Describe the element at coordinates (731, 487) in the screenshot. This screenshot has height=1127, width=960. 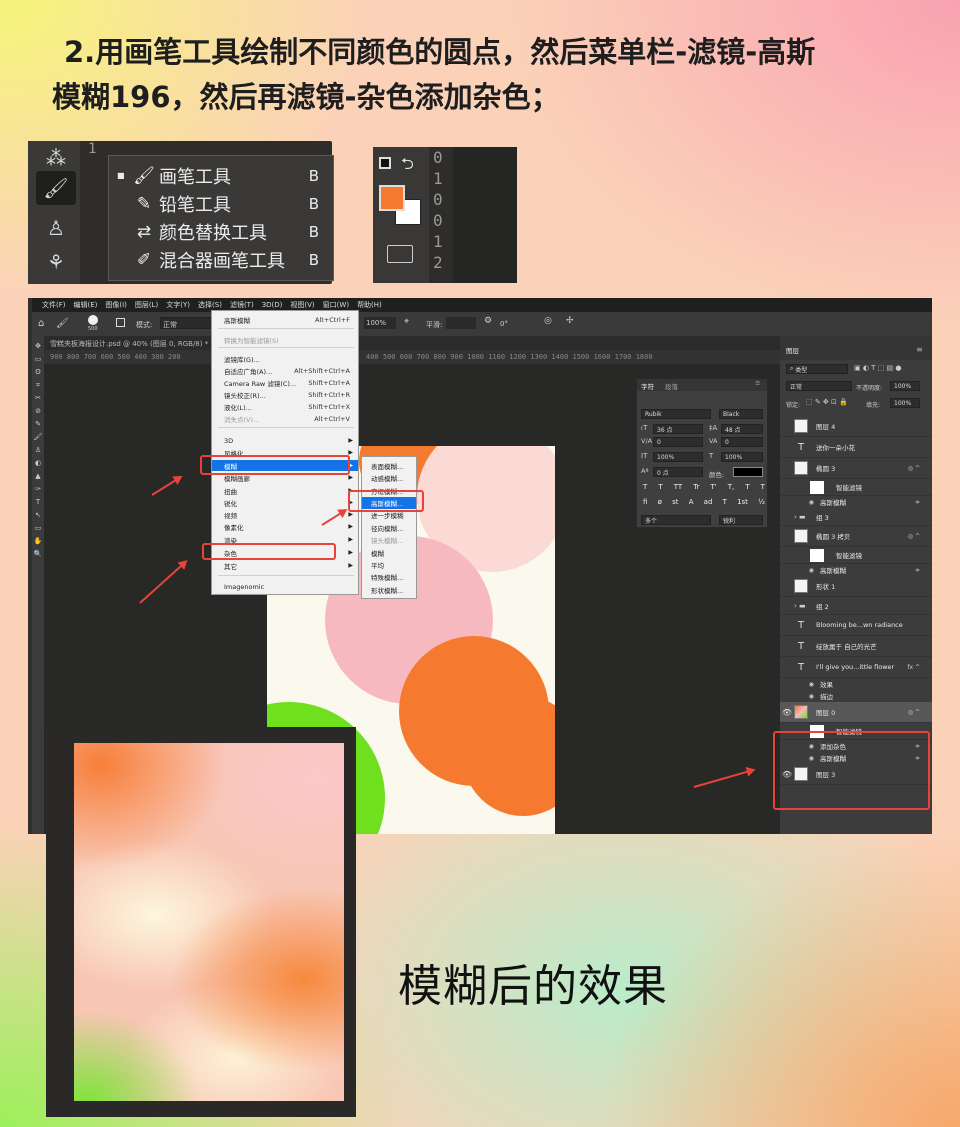
I see `type-button: T,` at that location.